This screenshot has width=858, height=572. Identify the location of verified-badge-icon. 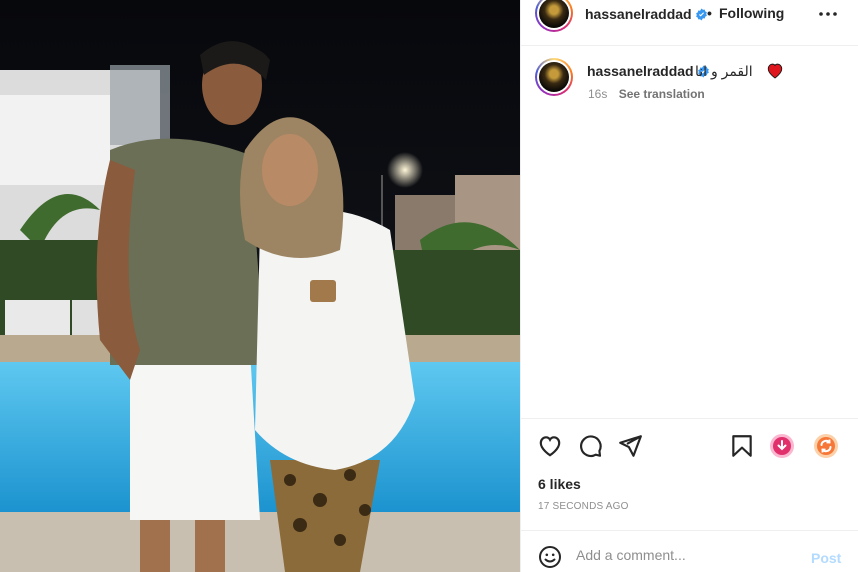
(701, 14).